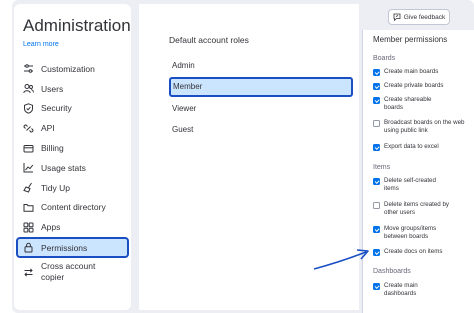 This screenshot has width=474, height=313. Describe the element at coordinates (414, 85) in the screenshot. I see `perm-label: Create private boards` at that location.